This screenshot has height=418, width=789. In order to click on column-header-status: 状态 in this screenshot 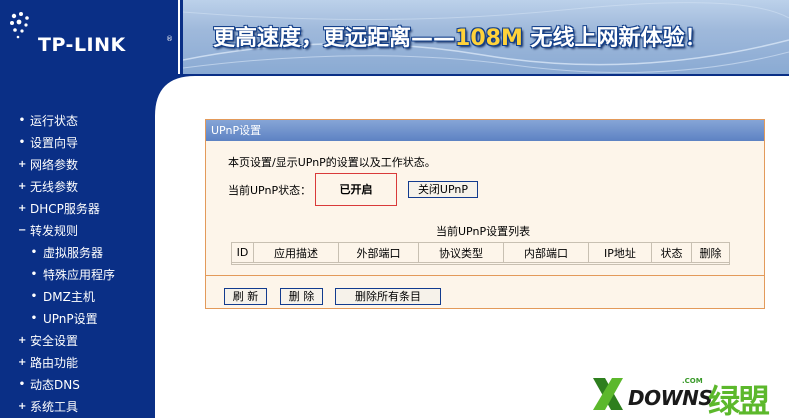, I will do `click(671, 252)`.